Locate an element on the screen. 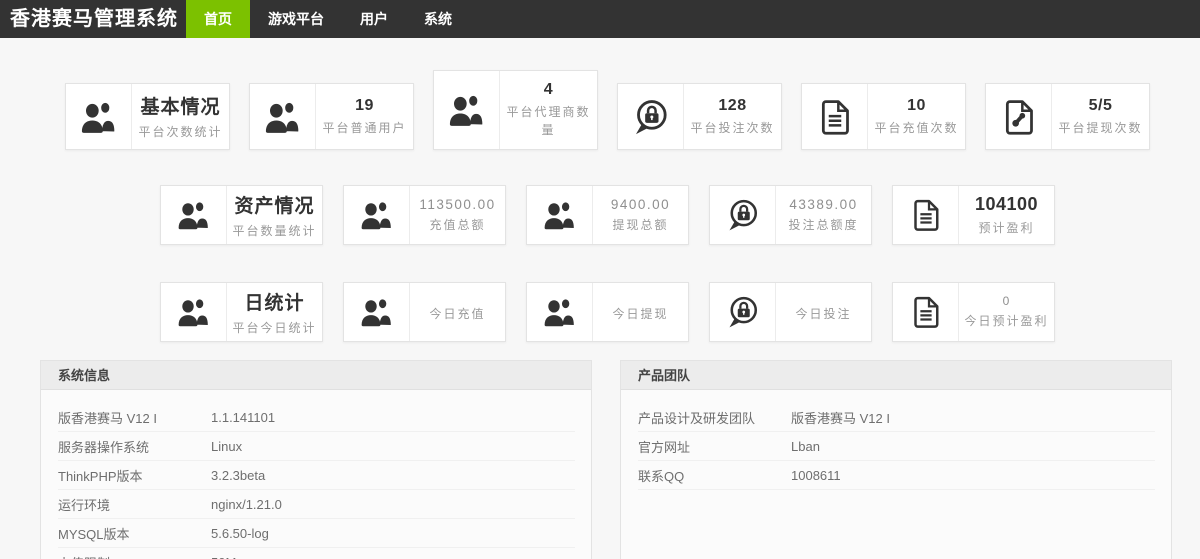 This screenshot has height=559, width=1200. stat-card-today-bet: 今日投注 is located at coordinates (790, 312).